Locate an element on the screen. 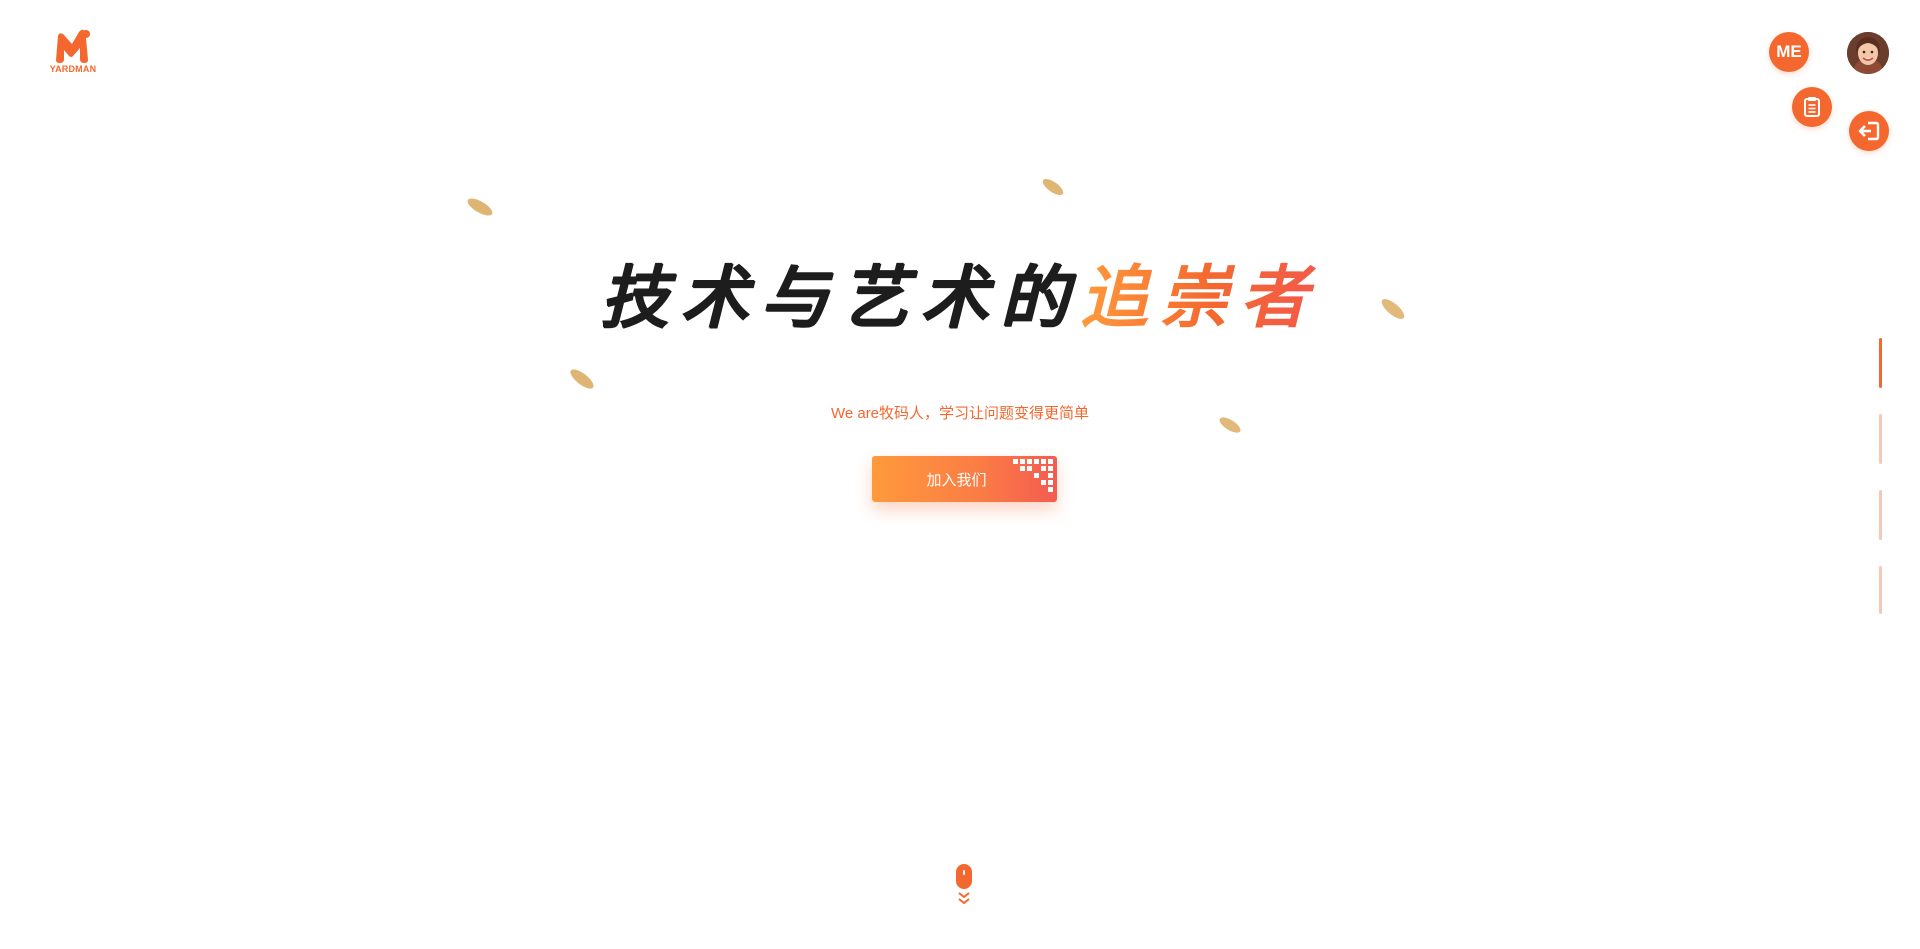 This screenshot has height=949, width=1920. join-us-button: 加入我们 is located at coordinates (964, 479).